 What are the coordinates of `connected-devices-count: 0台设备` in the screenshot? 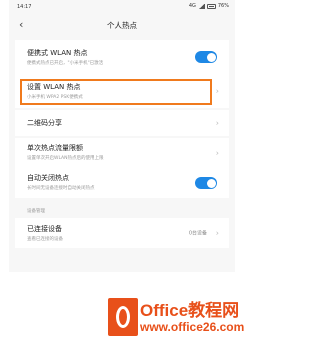 It's located at (197, 233).